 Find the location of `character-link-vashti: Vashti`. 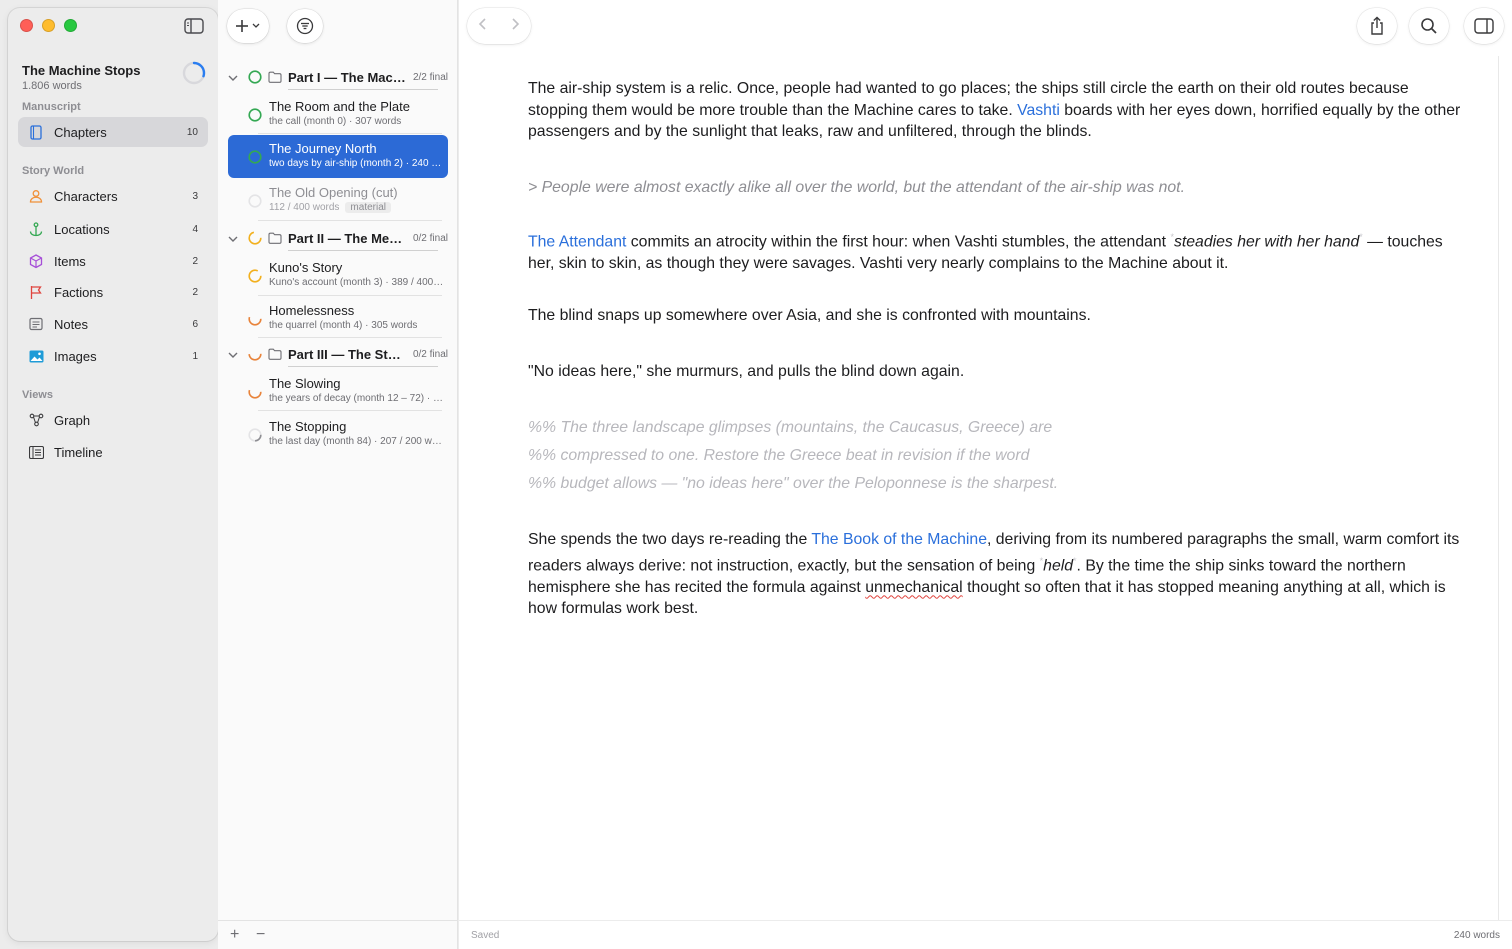

character-link-vashti: Vashti is located at coordinates (1038, 110).